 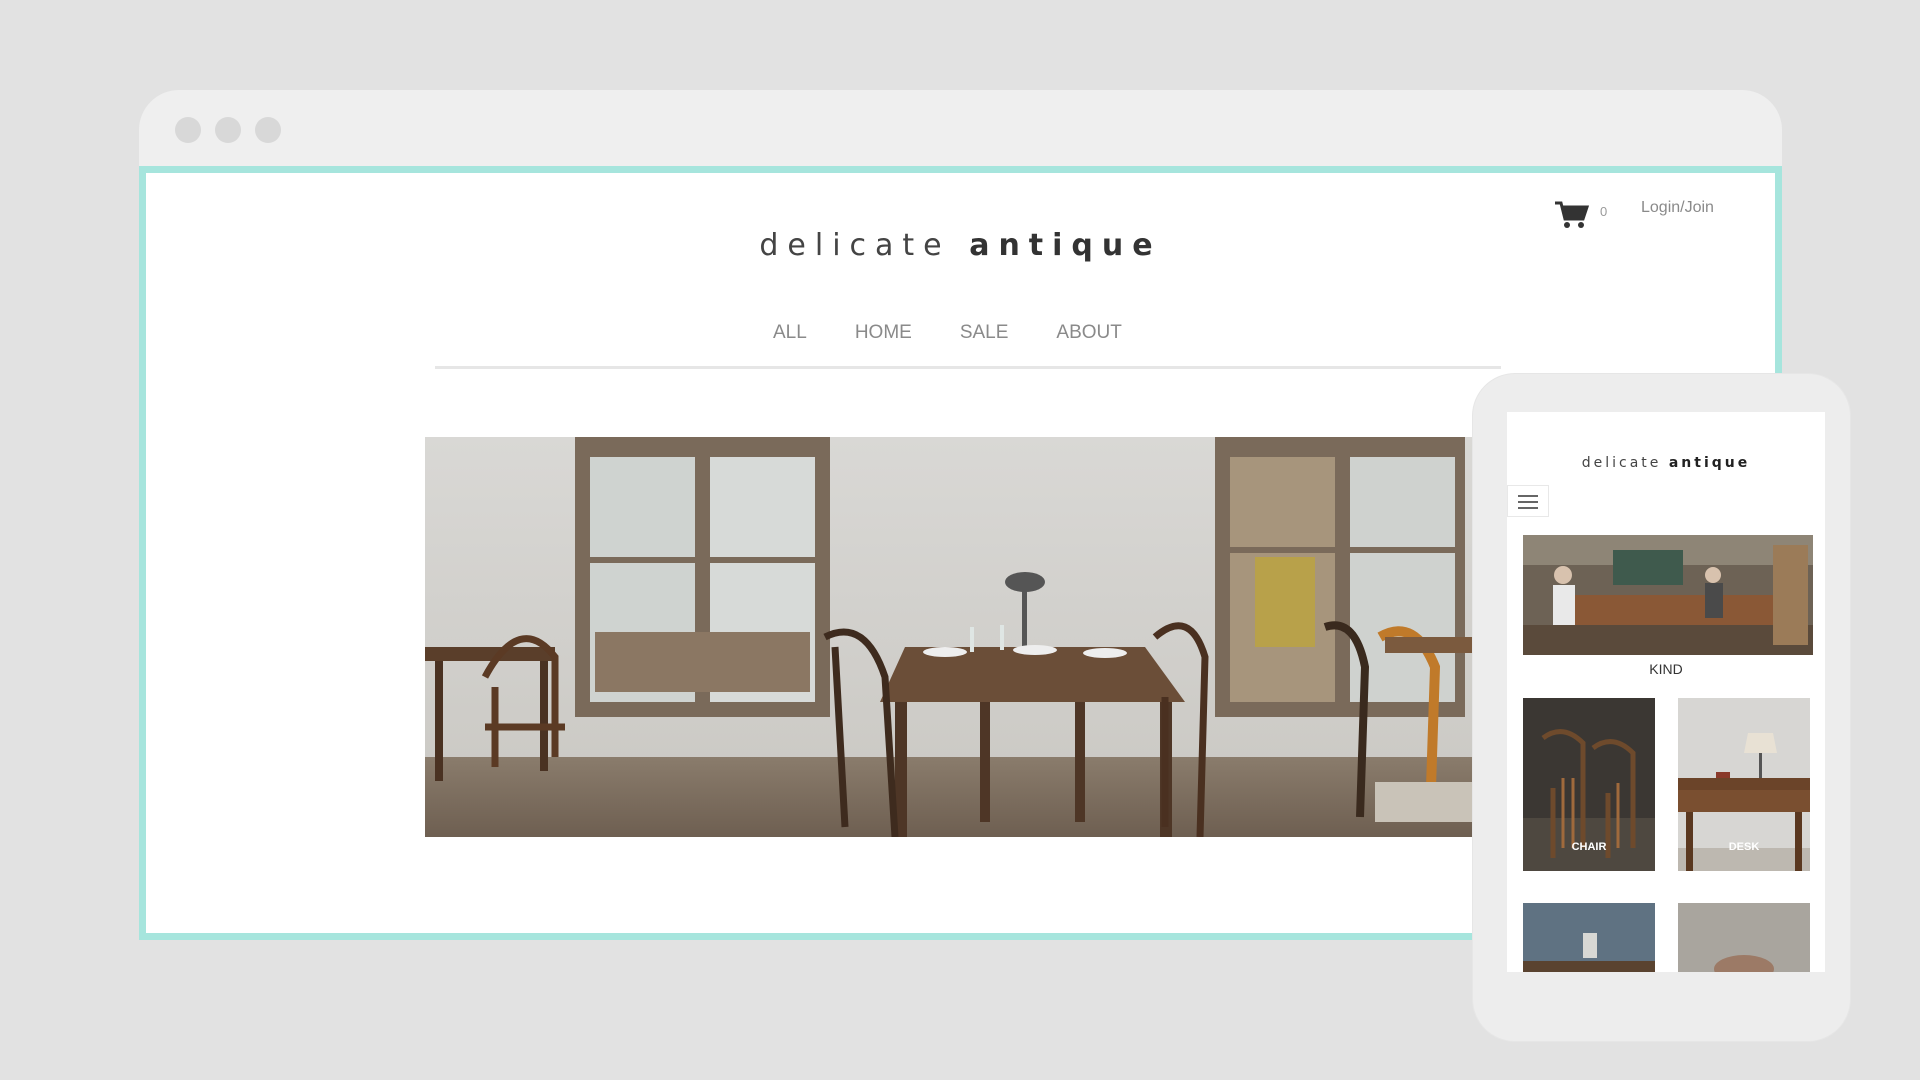 What do you see at coordinates (1572, 215) in the screenshot?
I see `cart-icon` at bounding box center [1572, 215].